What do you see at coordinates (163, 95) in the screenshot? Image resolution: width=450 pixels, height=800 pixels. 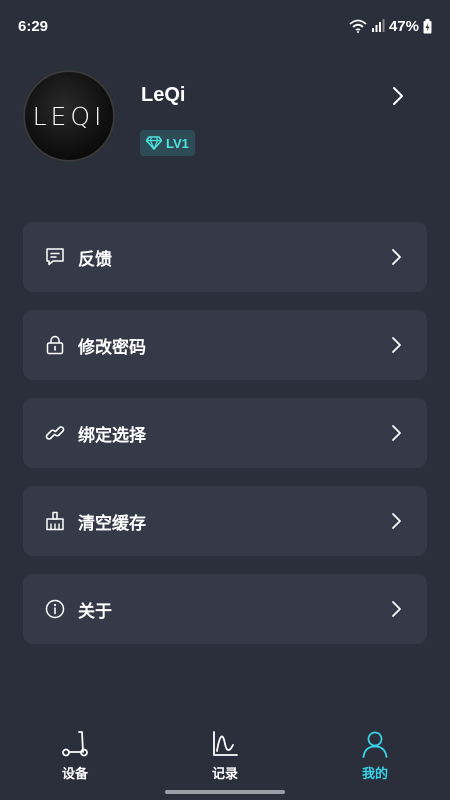 I see `username: LeQi` at bounding box center [163, 95].